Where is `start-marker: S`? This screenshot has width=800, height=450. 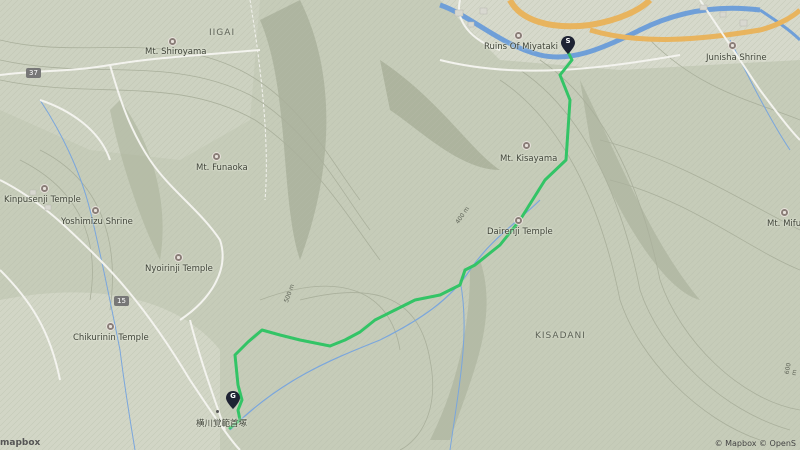 start-marker: S is located at coordinates (568, 45).